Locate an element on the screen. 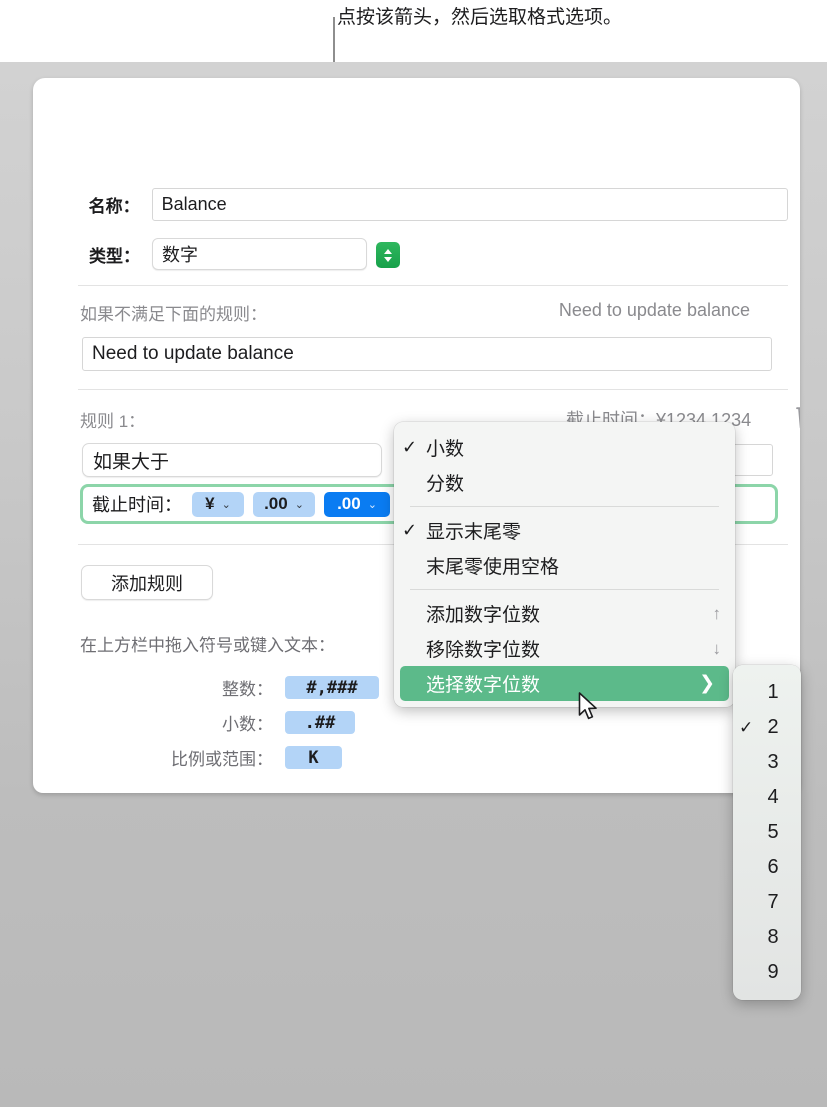  submenu-item-7-label: 7 is located at coordinates (773, 902).